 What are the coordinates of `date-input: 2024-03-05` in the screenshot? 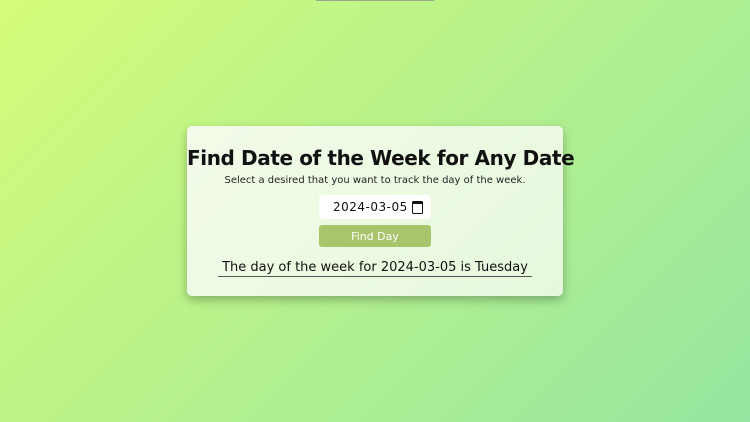 It's located at (375, 207).